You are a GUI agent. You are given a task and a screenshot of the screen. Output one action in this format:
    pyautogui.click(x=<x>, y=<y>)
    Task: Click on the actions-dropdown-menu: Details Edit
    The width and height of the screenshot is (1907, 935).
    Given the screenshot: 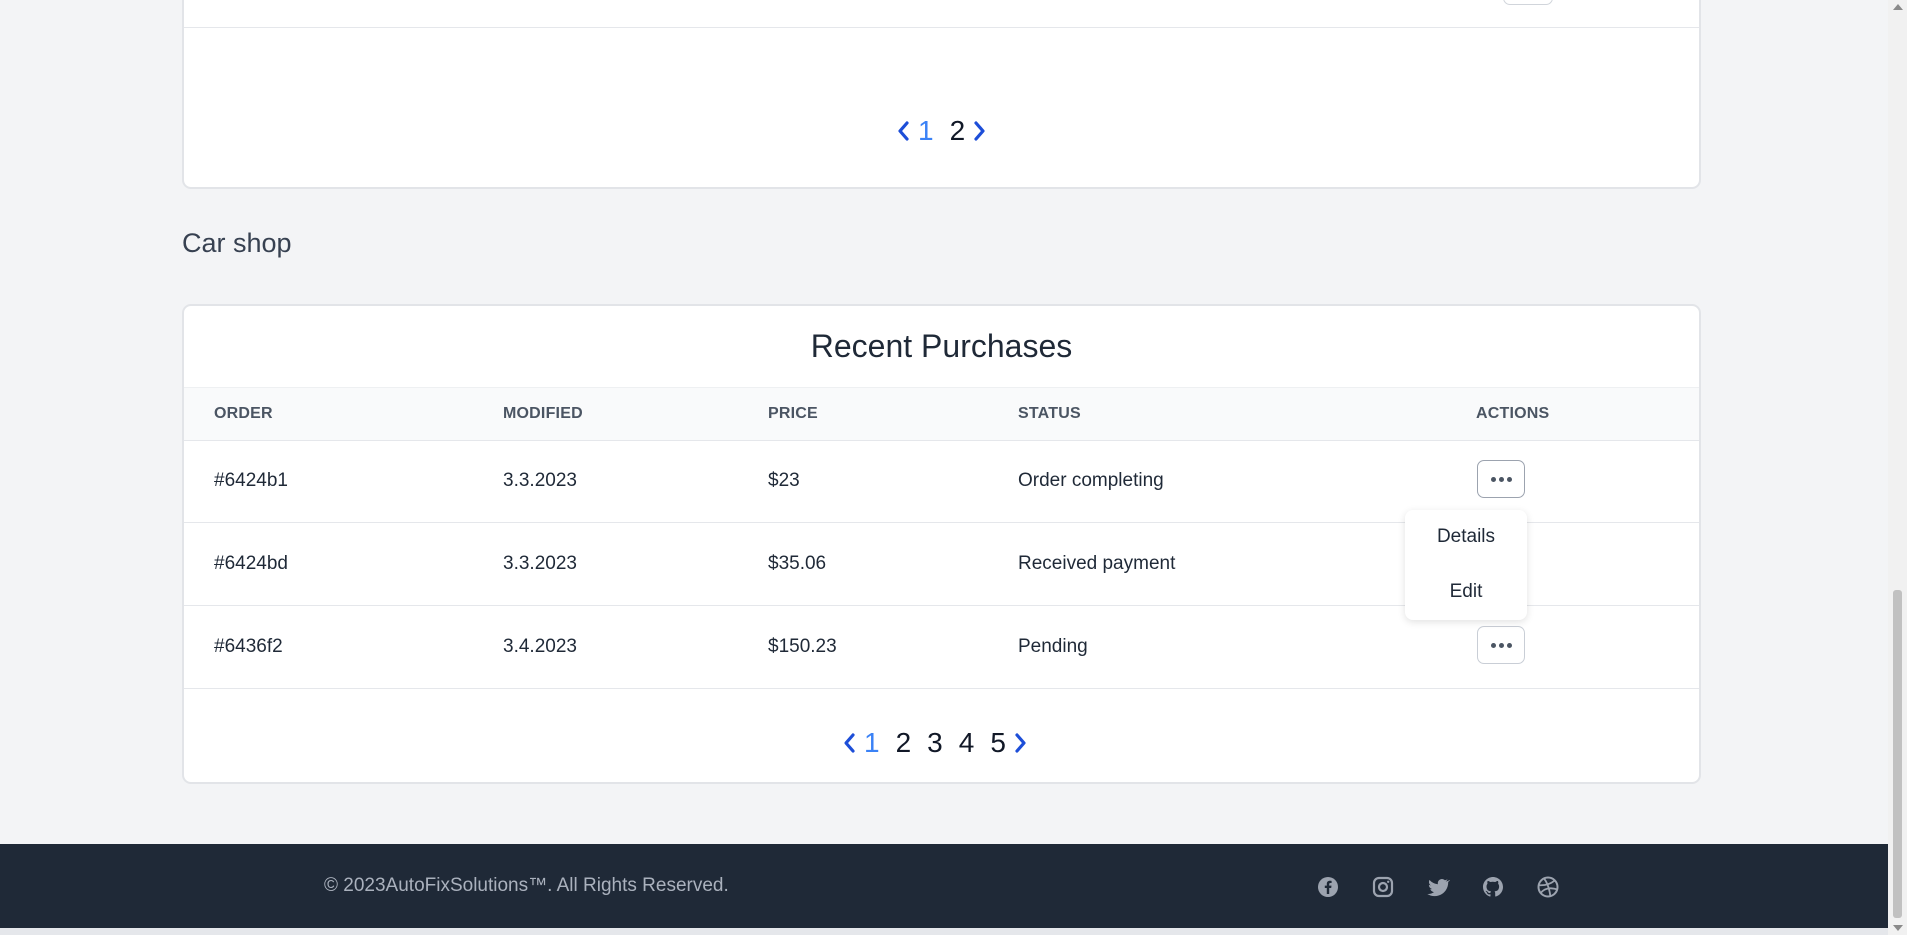 What is the action you would take?
    pyautogui.click(x=1466, y=565)
    